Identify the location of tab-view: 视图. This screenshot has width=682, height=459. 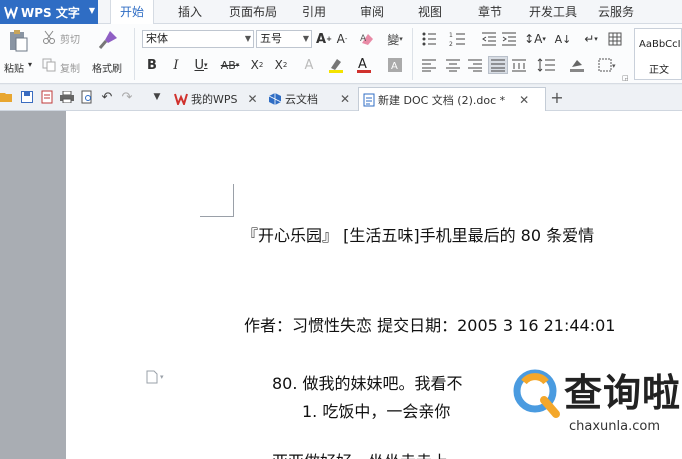
(430, 12).